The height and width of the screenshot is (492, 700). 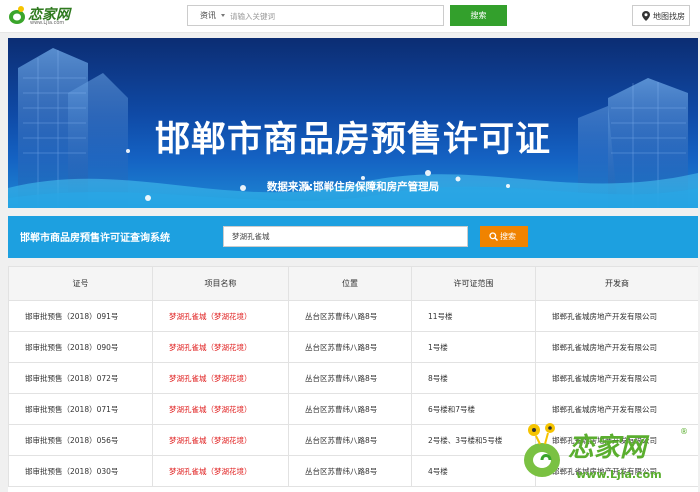 What do you see at coordinates (609, 448) in the screenshot?
I see `watermark-text: 恋家网` at bounding box center [609, 448].